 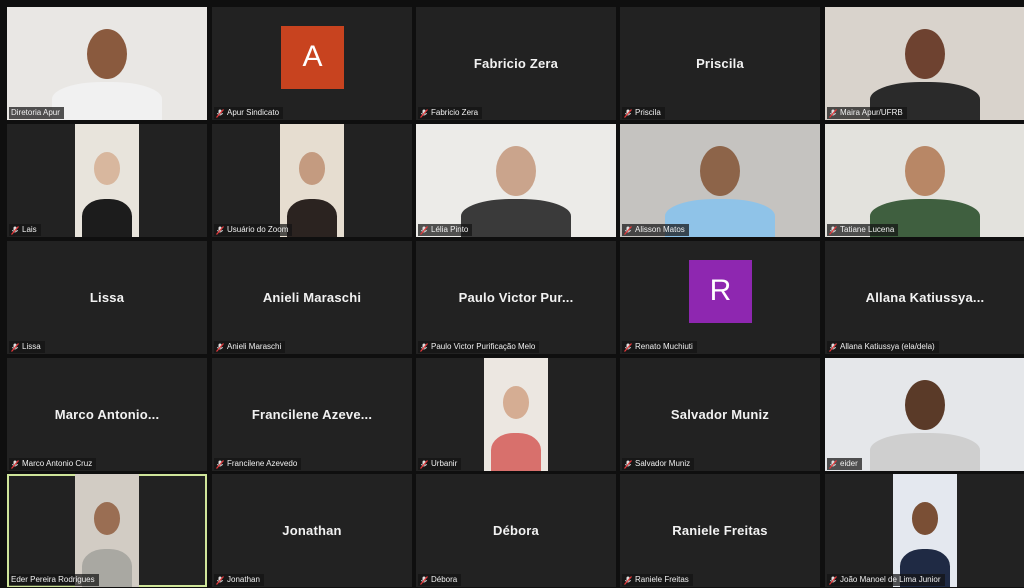 I want to click on participant-tile: Maira Apur/UFRB, so click(x=924, y=63).